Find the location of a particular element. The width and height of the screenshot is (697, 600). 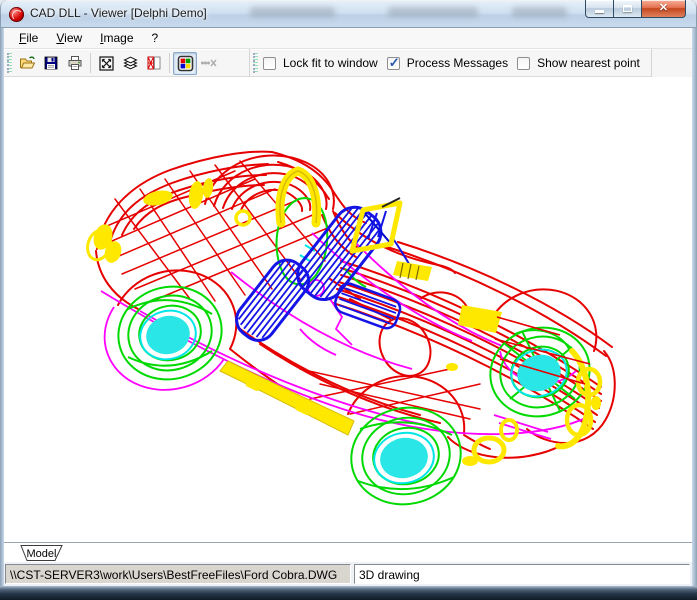

maximize-icon is located at coordinates (627, 8).